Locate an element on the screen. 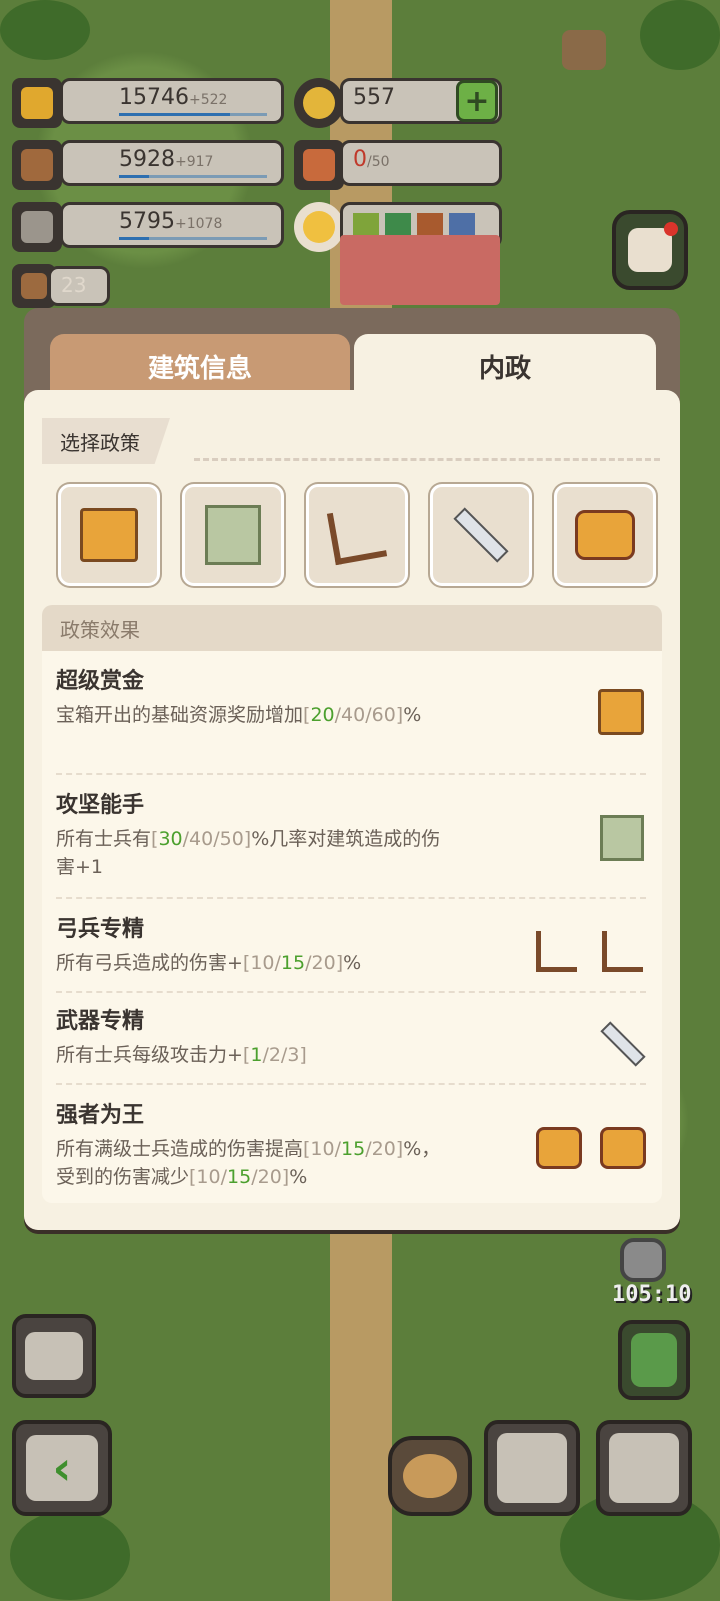 This screenshot has height=1601, width=720. select-policy-label: 选择政策 is located at coordinates (106, 441).